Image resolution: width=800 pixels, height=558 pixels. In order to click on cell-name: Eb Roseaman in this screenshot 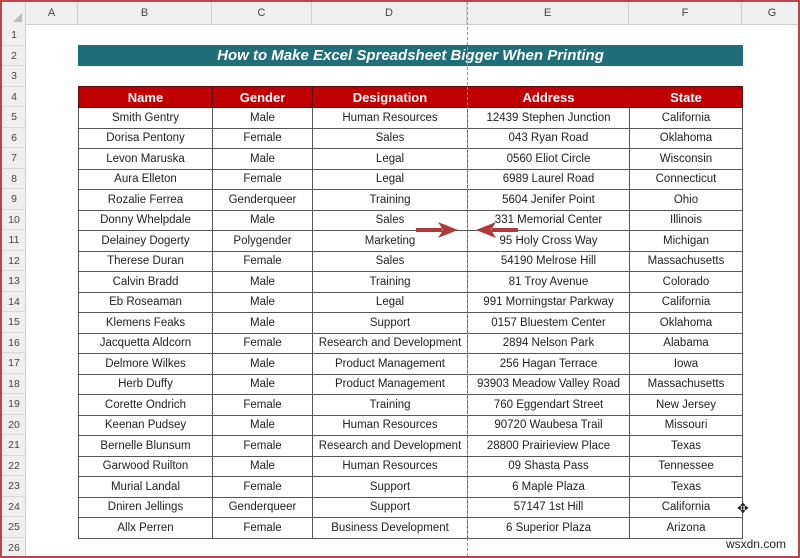, I will do `click(145, 302)`.